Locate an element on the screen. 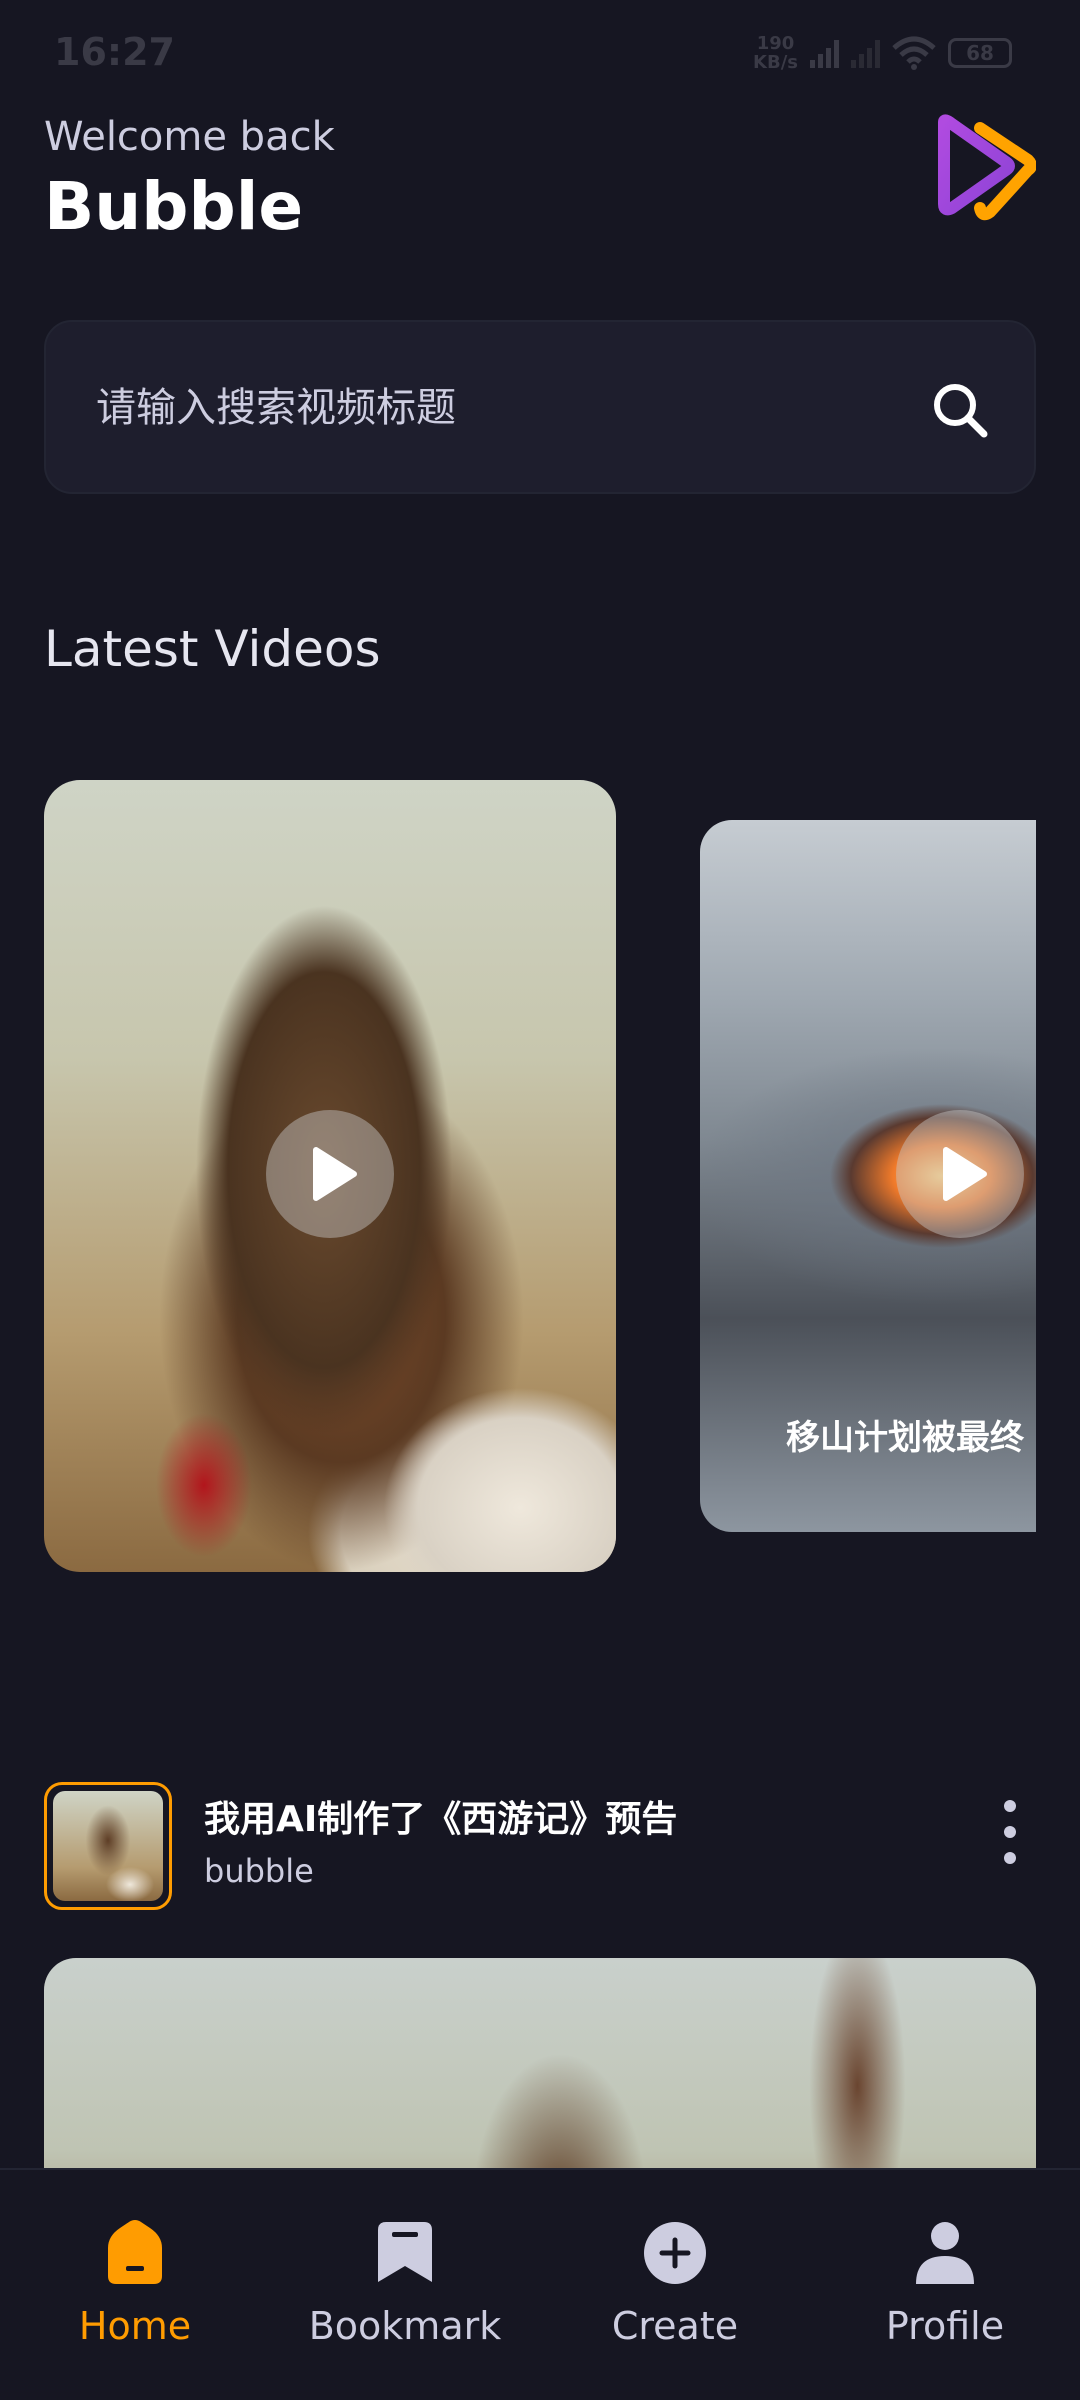 Image resolution: width=1080 pixels, height=2400 pixels. bottom-nav: Home Bookmark Create Profile is located at coordinates (540, 2284).